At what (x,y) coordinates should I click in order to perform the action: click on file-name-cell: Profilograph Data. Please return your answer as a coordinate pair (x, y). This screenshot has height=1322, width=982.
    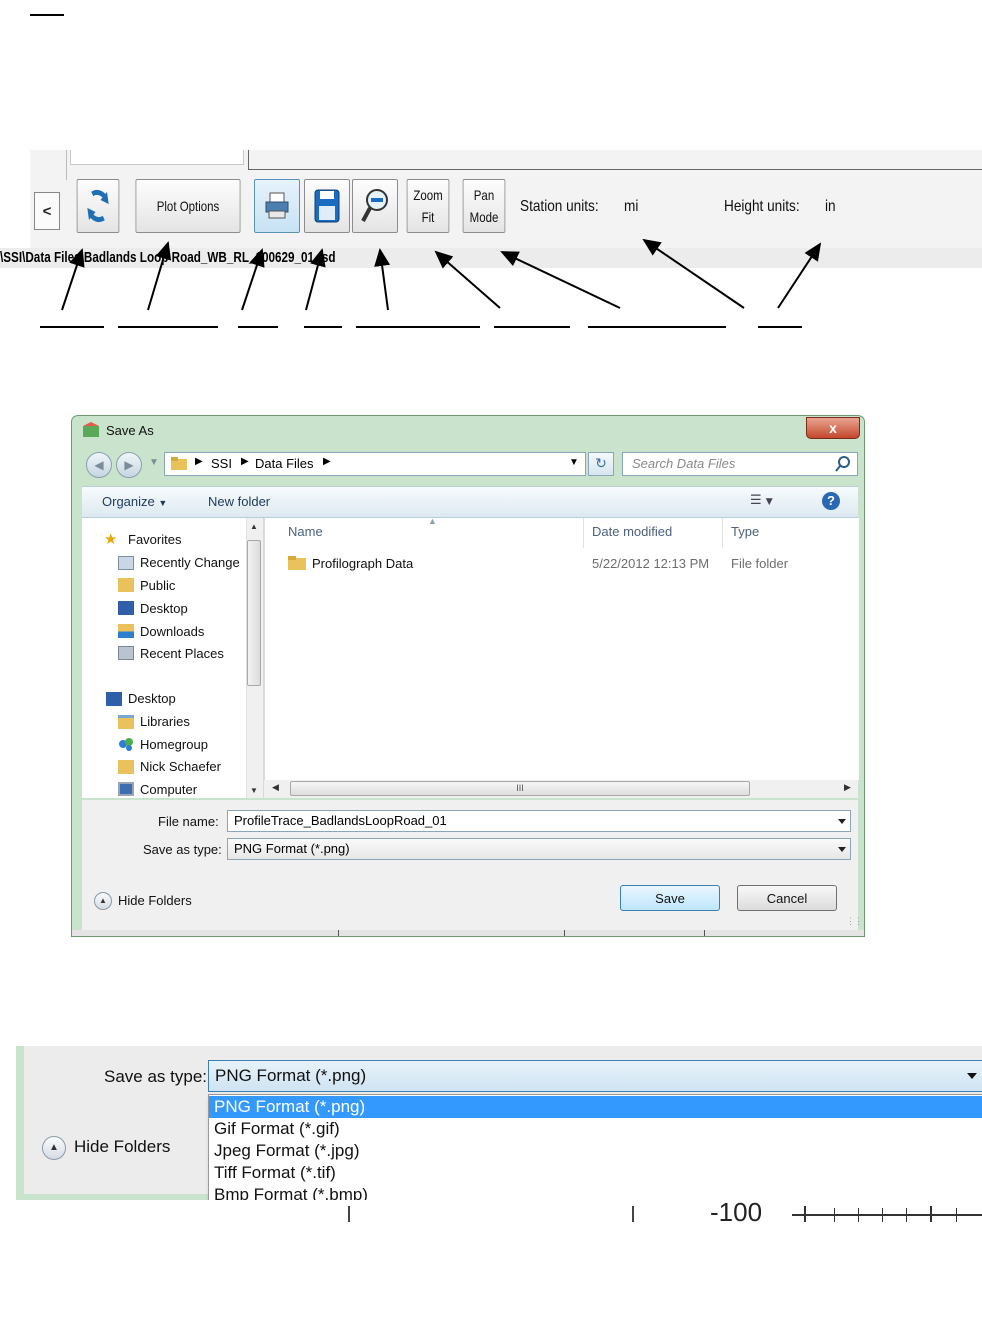
    Looking at the image, I should click on (363, 563).